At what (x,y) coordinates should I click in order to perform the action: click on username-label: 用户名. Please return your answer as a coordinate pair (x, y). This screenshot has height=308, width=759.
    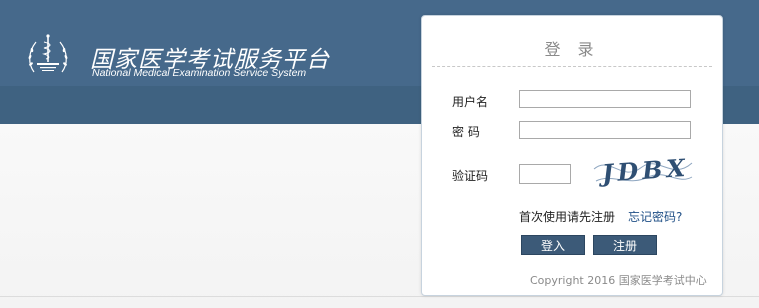
    Looking at the image, I should click on (470, 102).